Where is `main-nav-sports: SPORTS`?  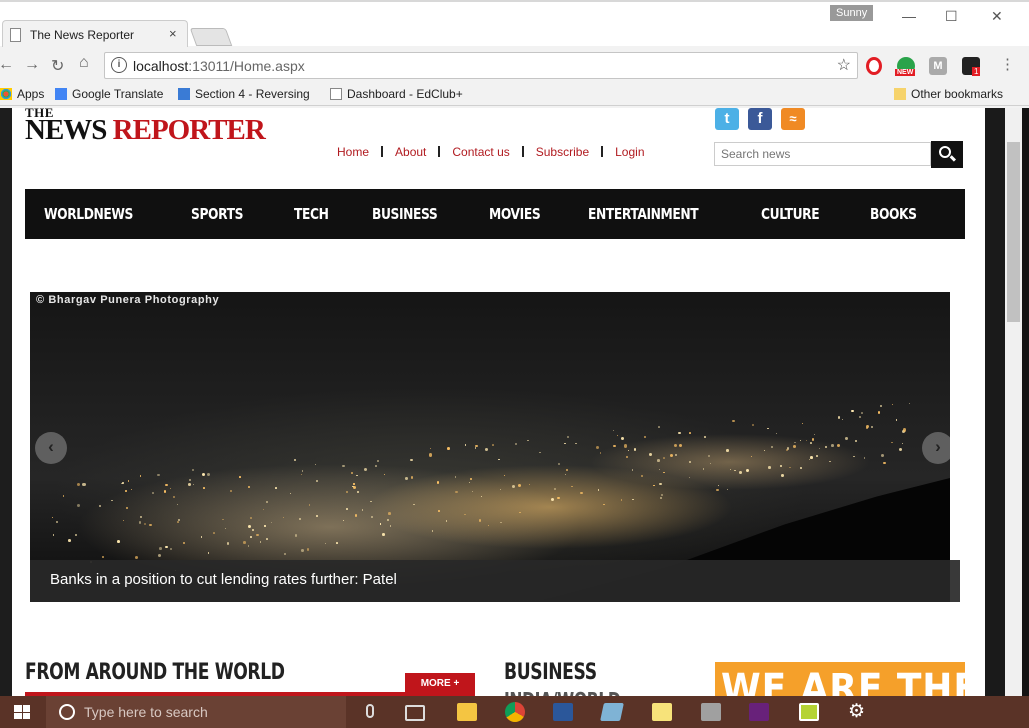 main-nav-sports: SPORTS is located at coordinates (217, 214).